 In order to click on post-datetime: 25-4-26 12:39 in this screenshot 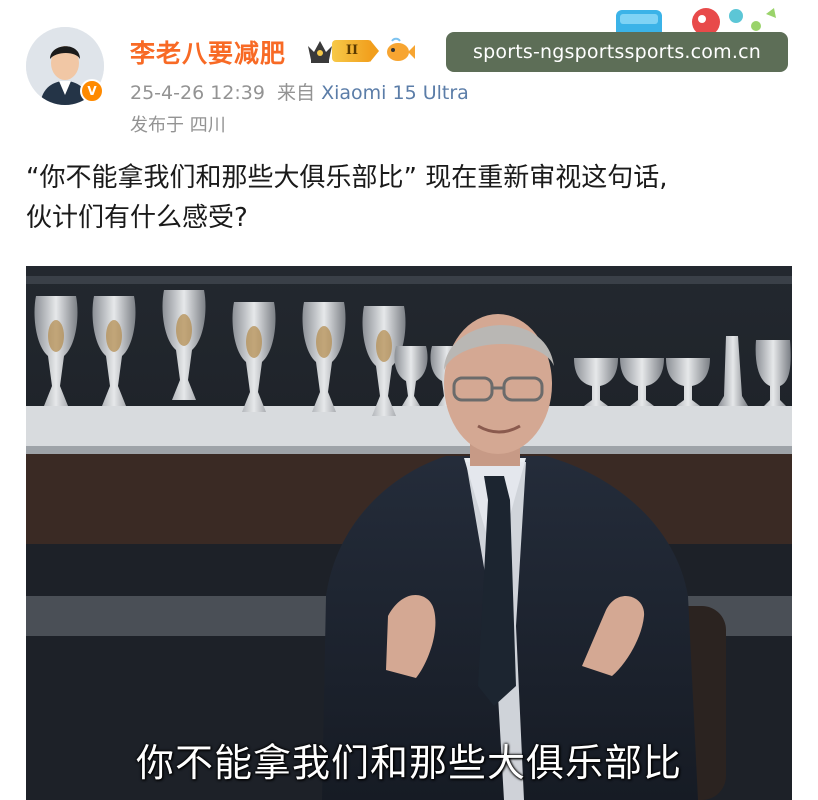, I will do `click(197, 93)`.